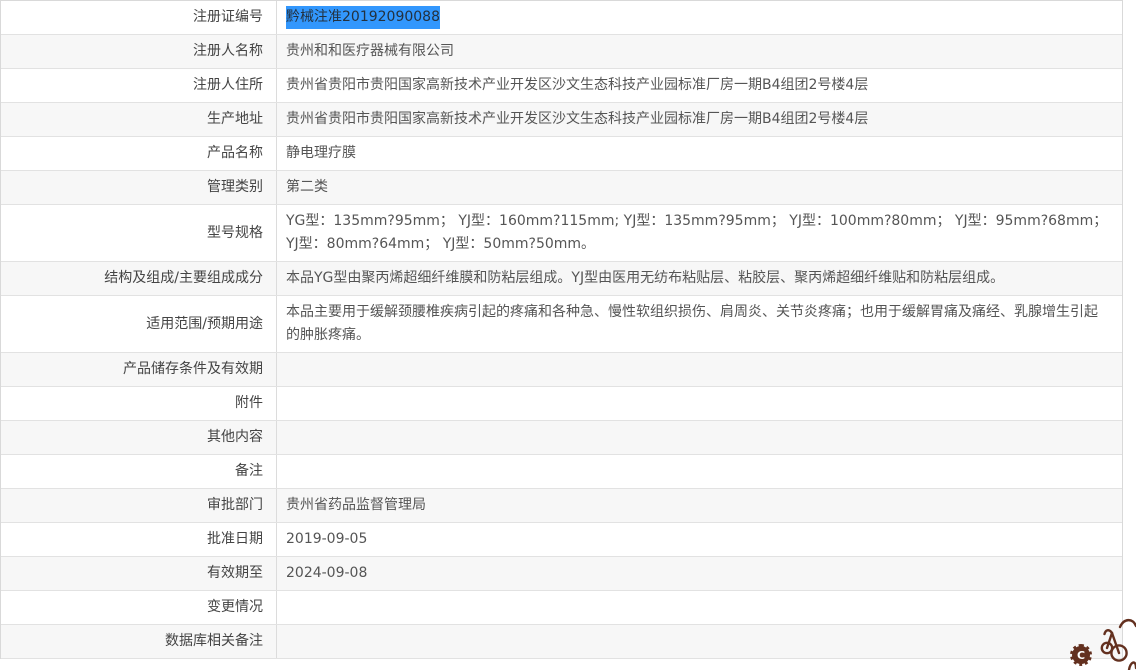 This screenshot has height=670, width=1136. I want to click on row-label: 备注, so click(139, 471).